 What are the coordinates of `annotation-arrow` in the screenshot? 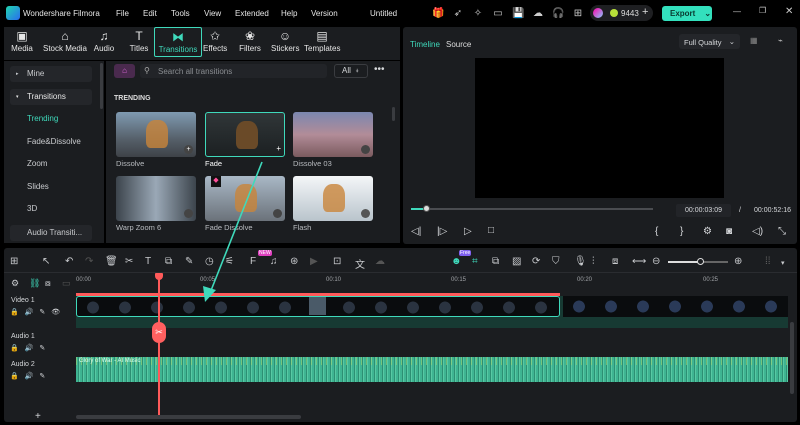 It's located at (233, 231).